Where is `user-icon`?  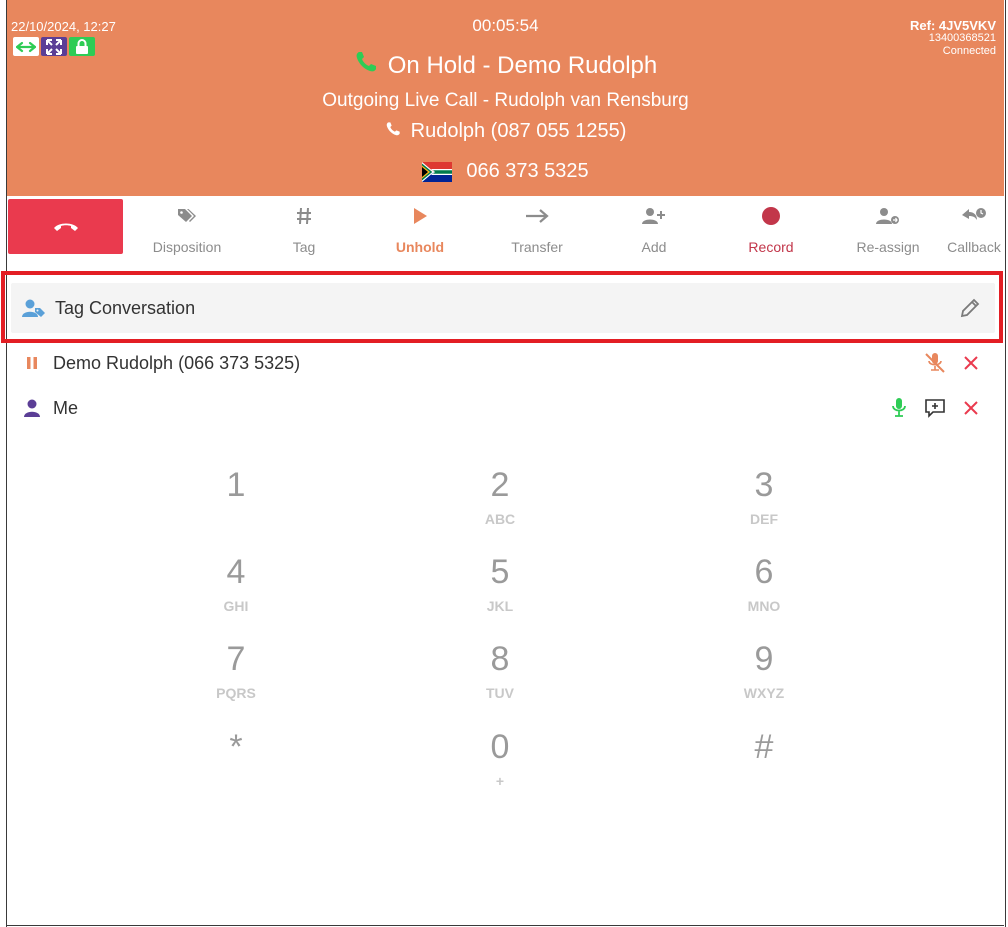 user-icon is located at coordinates (32, 408).